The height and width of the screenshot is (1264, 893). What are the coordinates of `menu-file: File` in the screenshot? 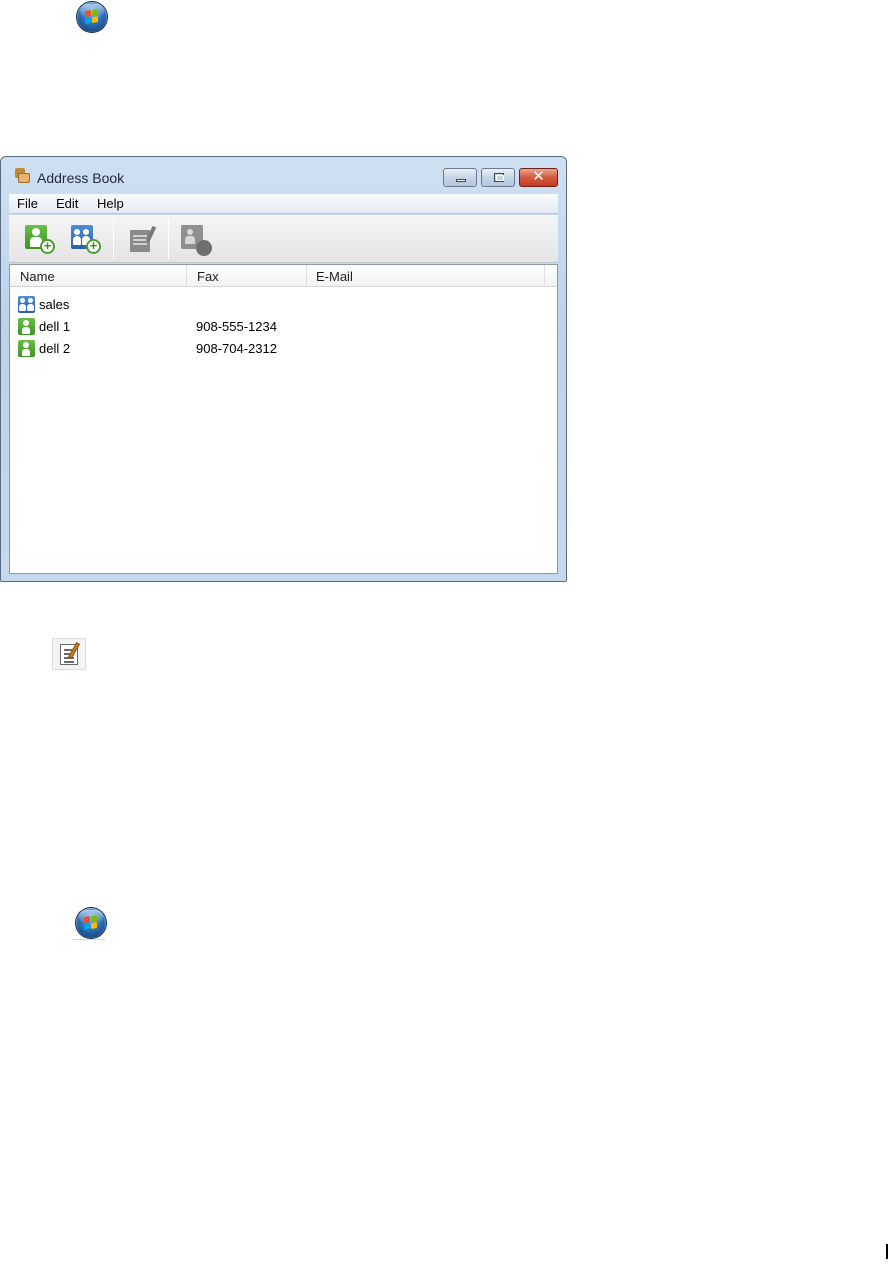 It's located at (27, 203).